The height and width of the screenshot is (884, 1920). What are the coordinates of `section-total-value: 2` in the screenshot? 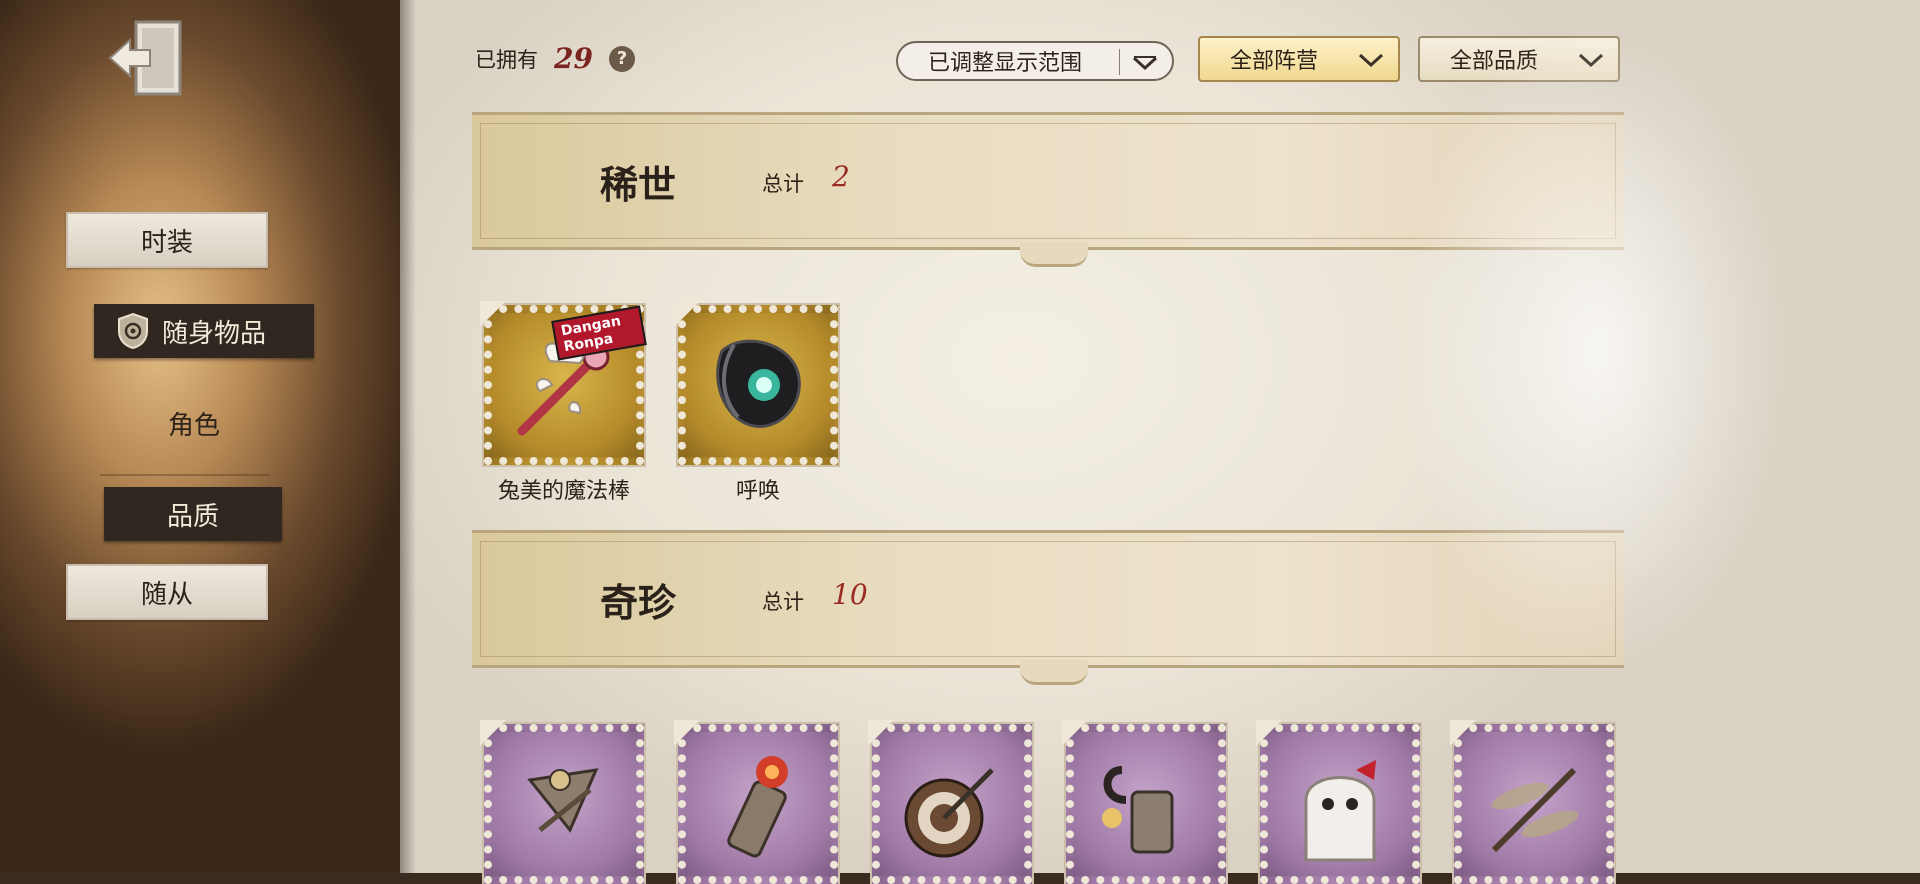 It's located at (841, 176).